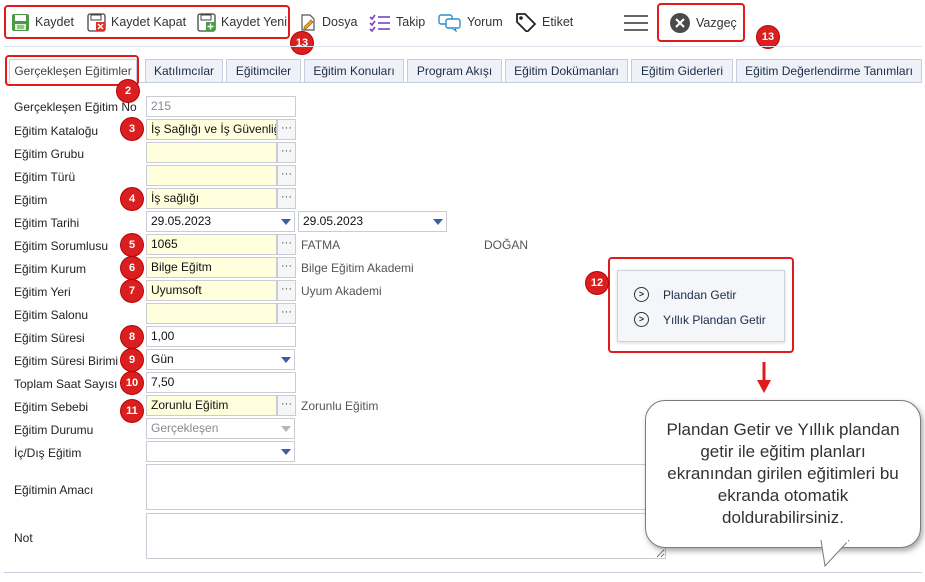 Image resolution: width=925 pixels, height=582 pixels. What do you see at coordinates (406, 536) in the screenshot?
I see `note-textarea` at bounding box center [406, 536].